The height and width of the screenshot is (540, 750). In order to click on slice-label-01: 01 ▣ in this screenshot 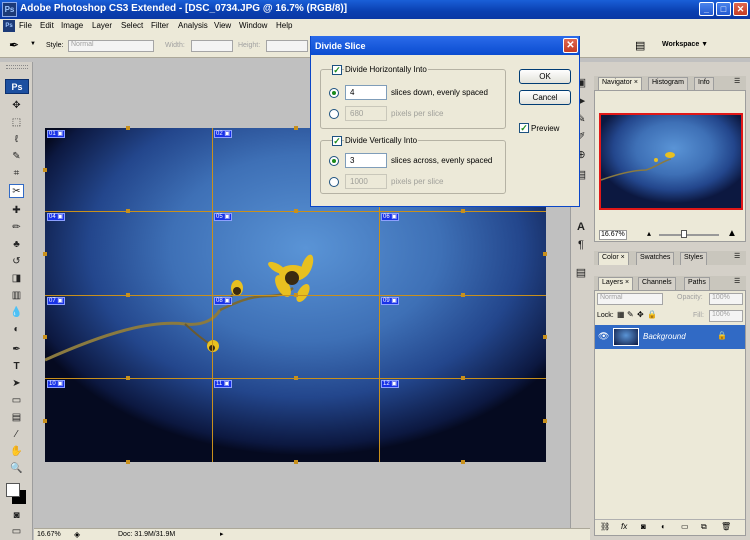, I will do `click(56, 134)`.